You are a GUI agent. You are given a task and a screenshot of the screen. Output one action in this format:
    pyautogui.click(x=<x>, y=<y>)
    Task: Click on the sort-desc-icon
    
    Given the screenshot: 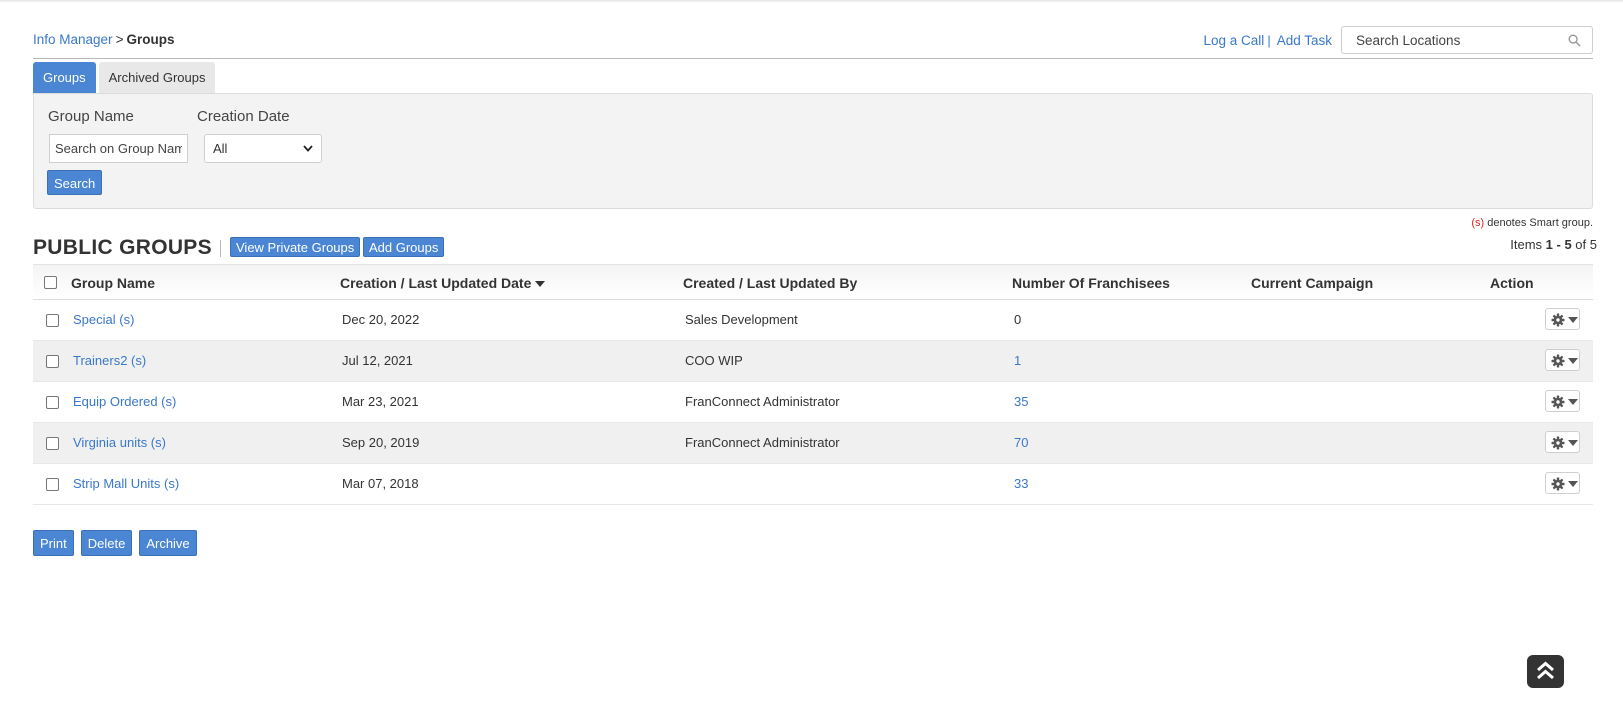 What is the action you would take?
    pyautogui.click(x=540, y=284)
    